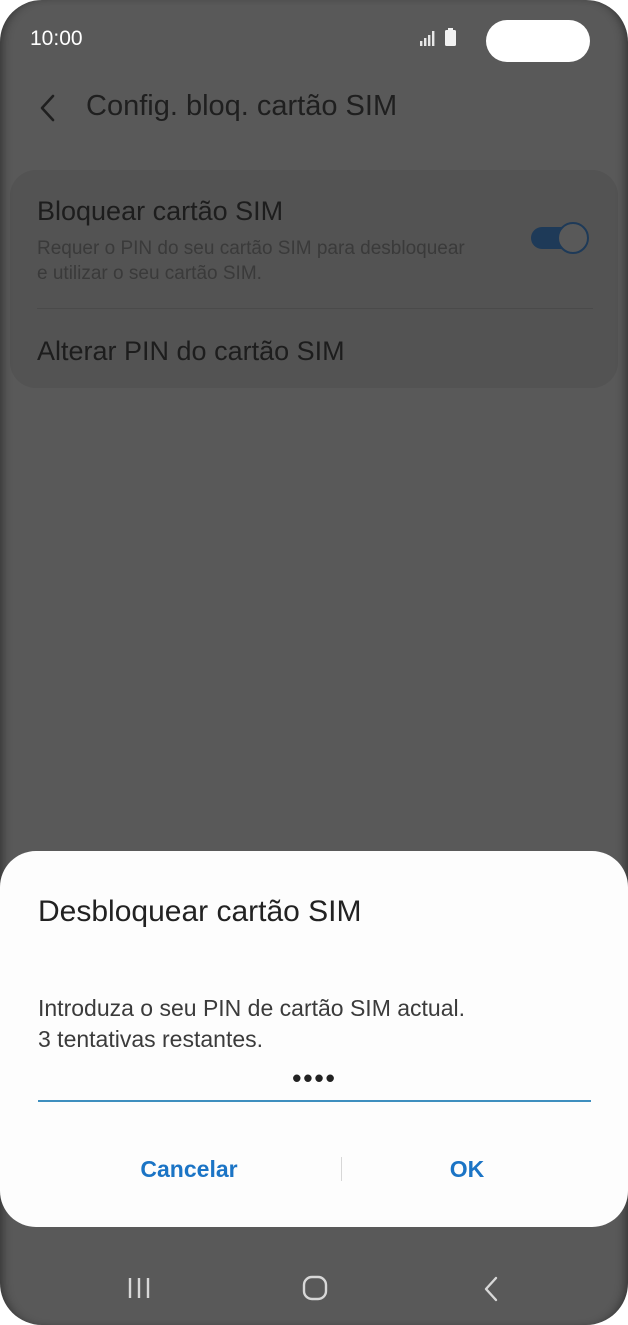 This screenshot has width=628, height=1325. What do you see at coordinates (573, 238) in the screenshot?
I see `toggle-knob` at bounding box center [573, 238].